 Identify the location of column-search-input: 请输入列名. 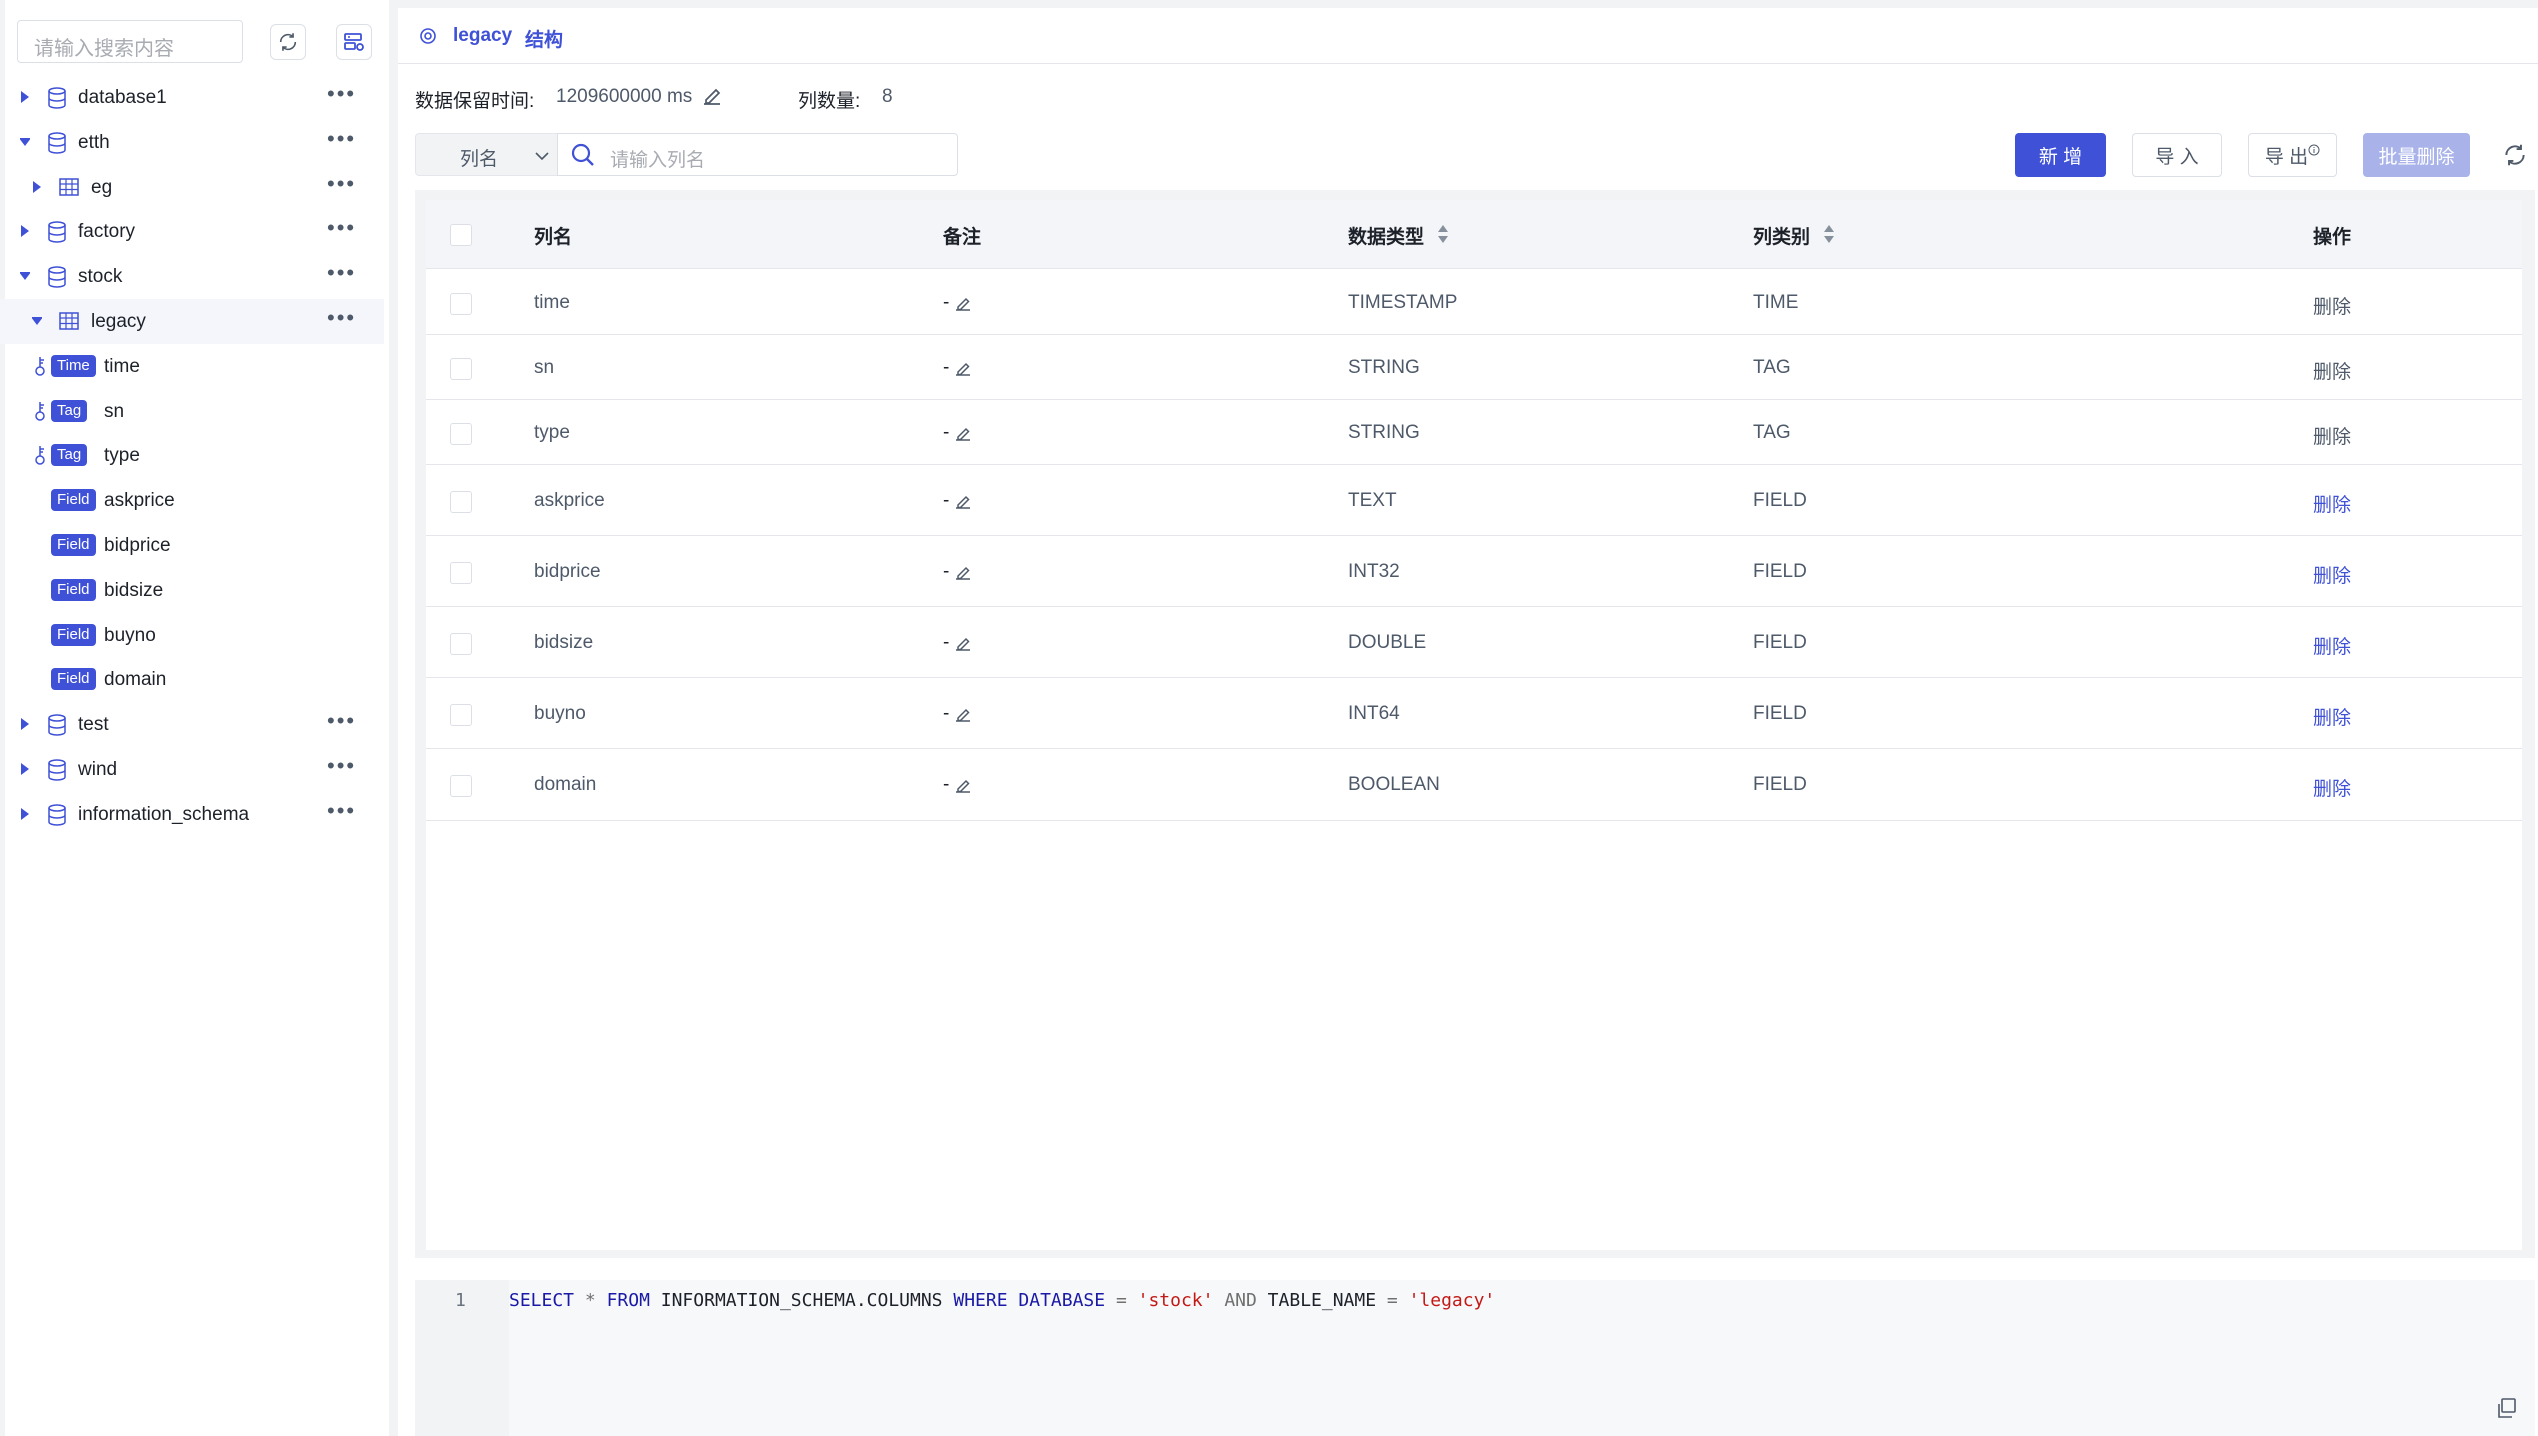
(757, 154).